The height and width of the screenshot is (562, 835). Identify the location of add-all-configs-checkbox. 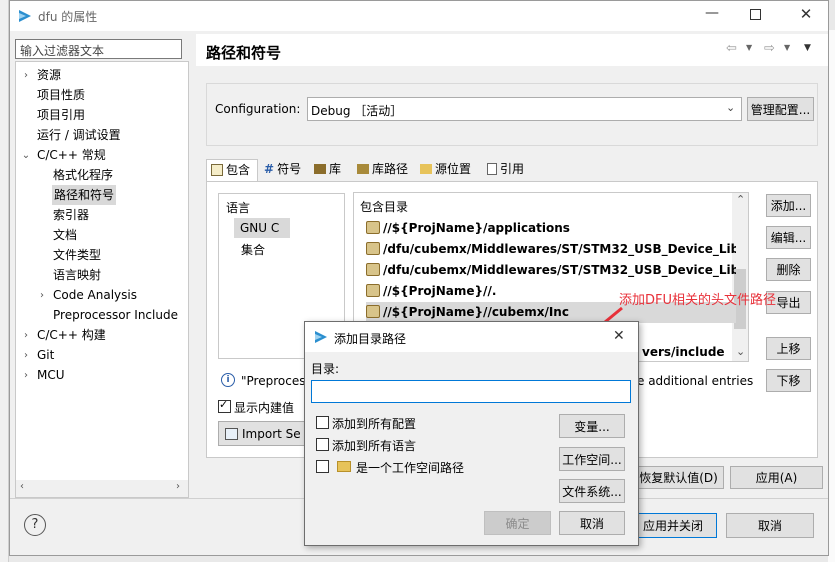
(322, 422).